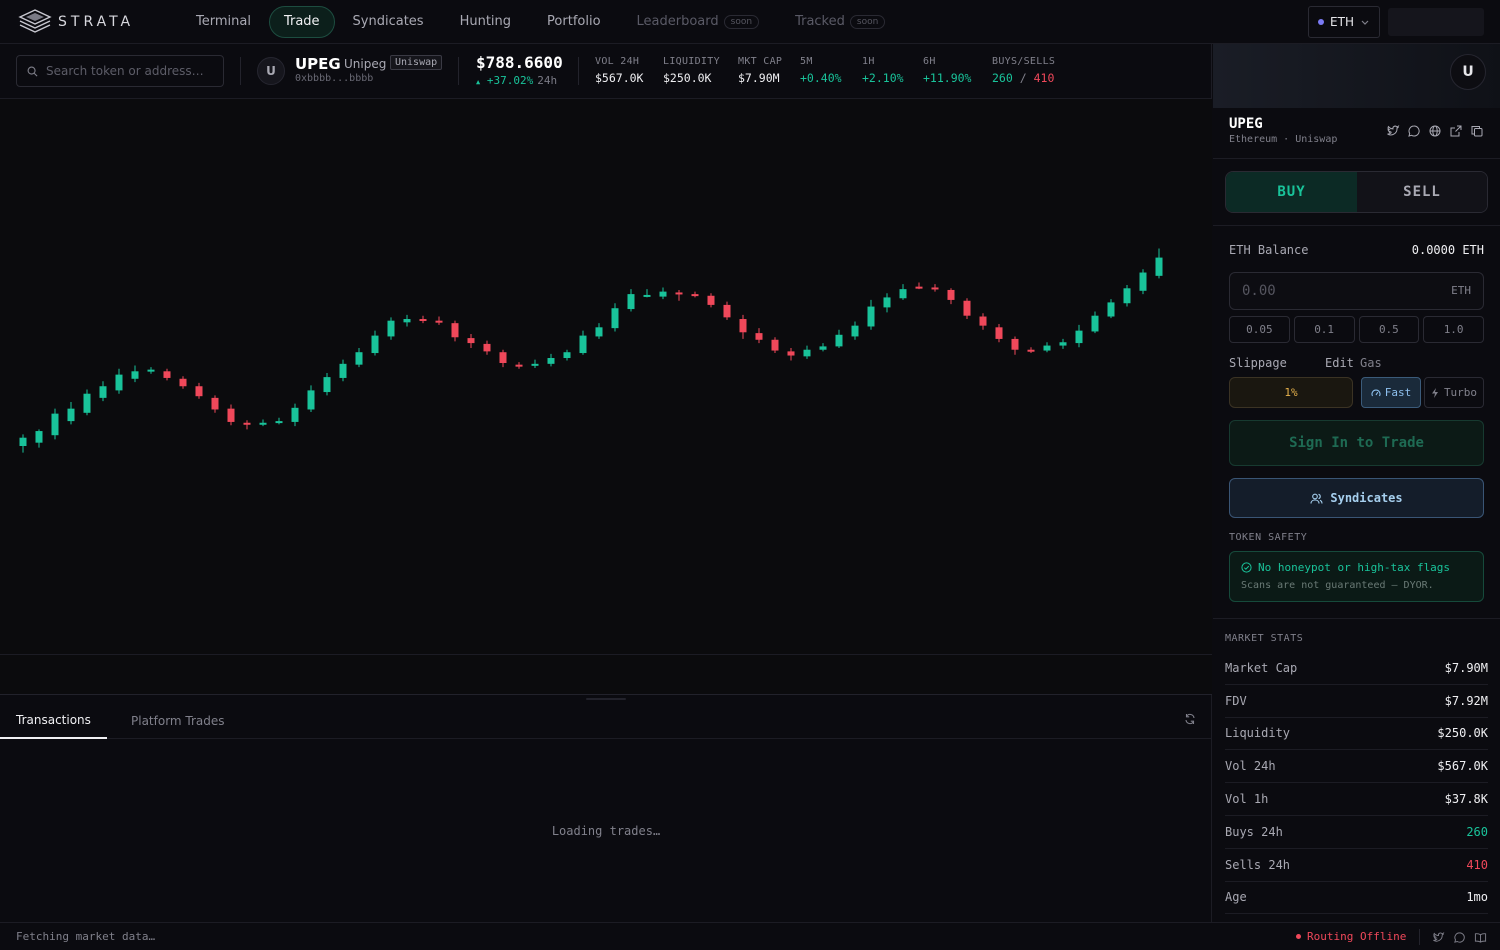  Describe the element at coordinates (1435, 131) in the screenshot. I see `globe-icon` at that location.